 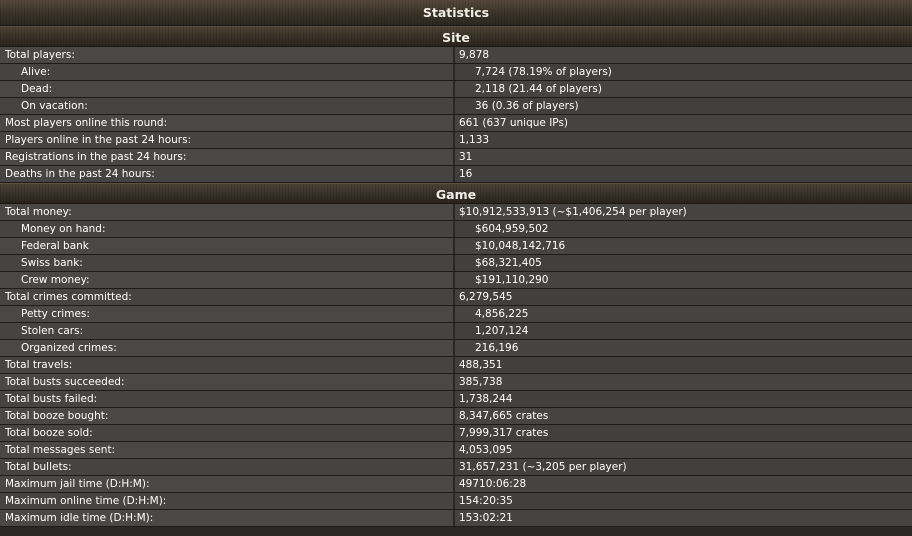 I want to click on section-heading-game: Game, so click(x=456, y=193).